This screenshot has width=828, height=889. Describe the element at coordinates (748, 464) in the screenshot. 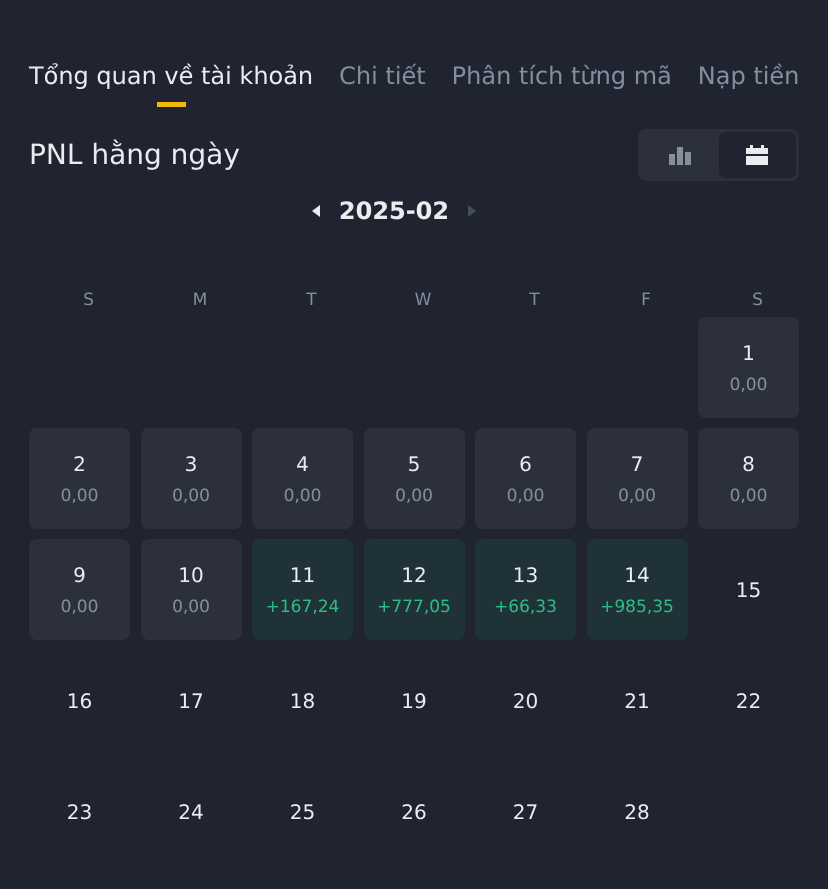

I see `day-number: 8` at that location.